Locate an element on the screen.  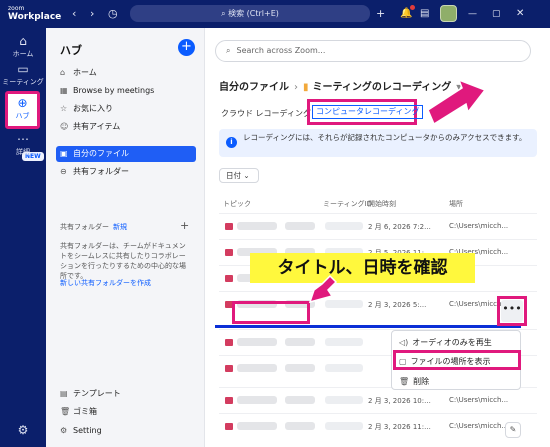
home-icon: ⌂ is located at coordinates (63, 72).